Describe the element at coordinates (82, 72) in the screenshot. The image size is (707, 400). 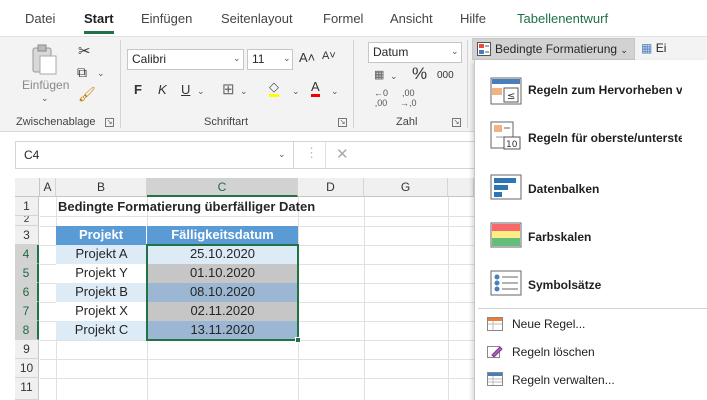
I see `copy-icon: ⧉` at that location.